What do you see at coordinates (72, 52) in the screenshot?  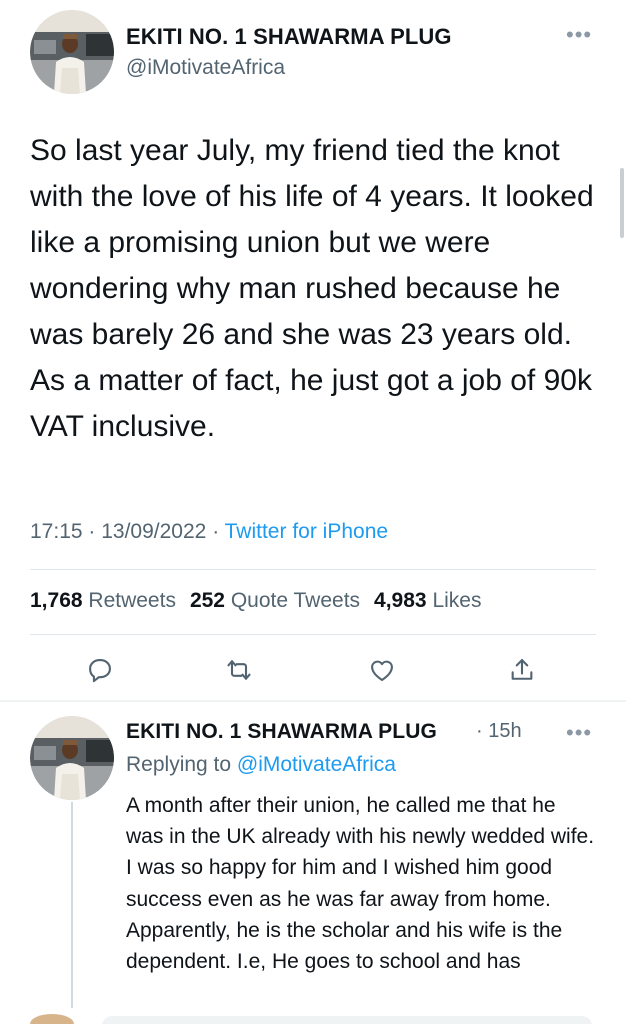 I see `author-avatar` at bounding box center [72, 52].